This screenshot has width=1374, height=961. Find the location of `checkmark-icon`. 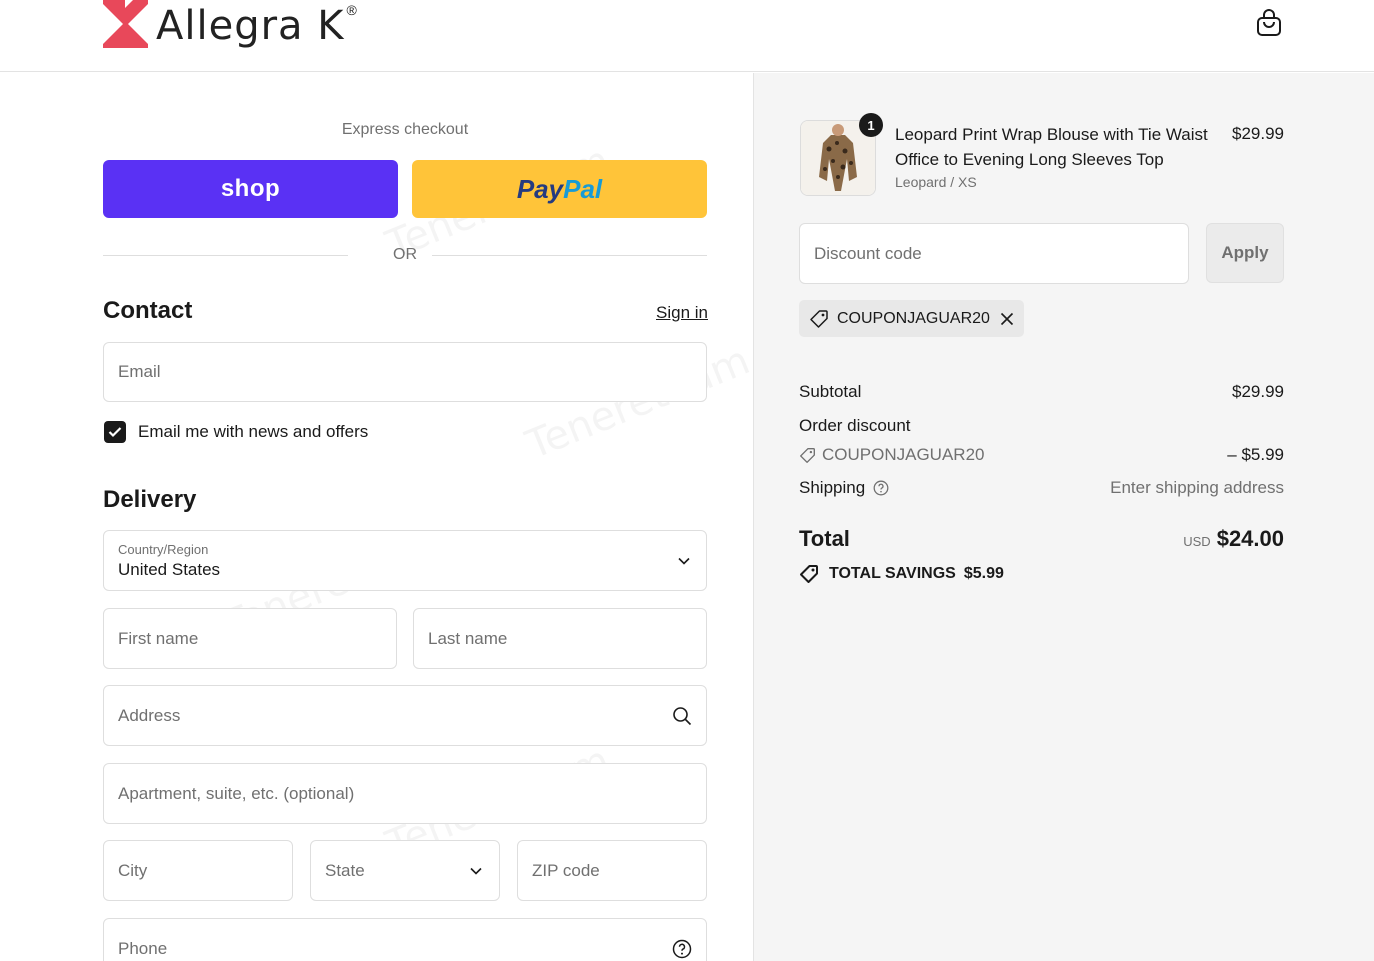

checkmark-icon is located at coordinates (115, 432).